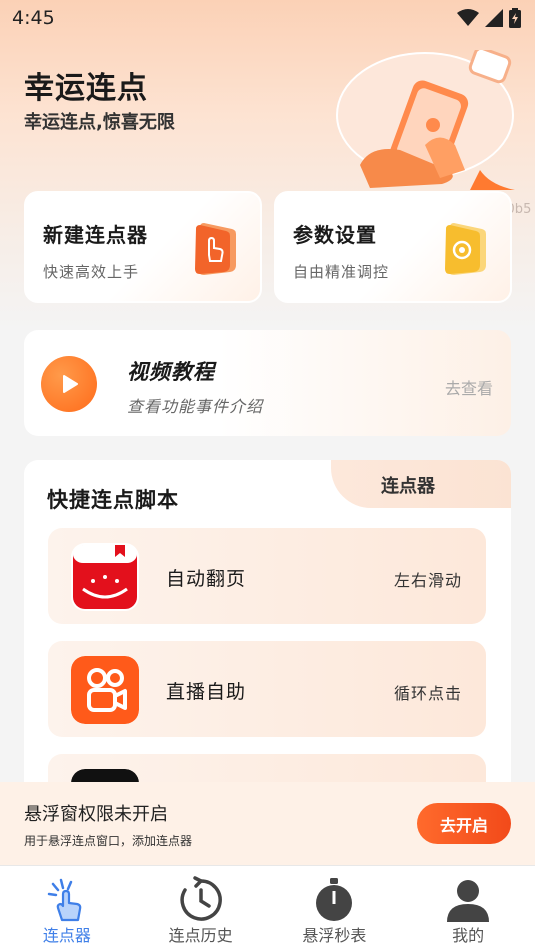  What do you see at coordinates (427, 580) in the screenshot?
I see `script-action: 左右滑动` at bounding box center [427, 580].